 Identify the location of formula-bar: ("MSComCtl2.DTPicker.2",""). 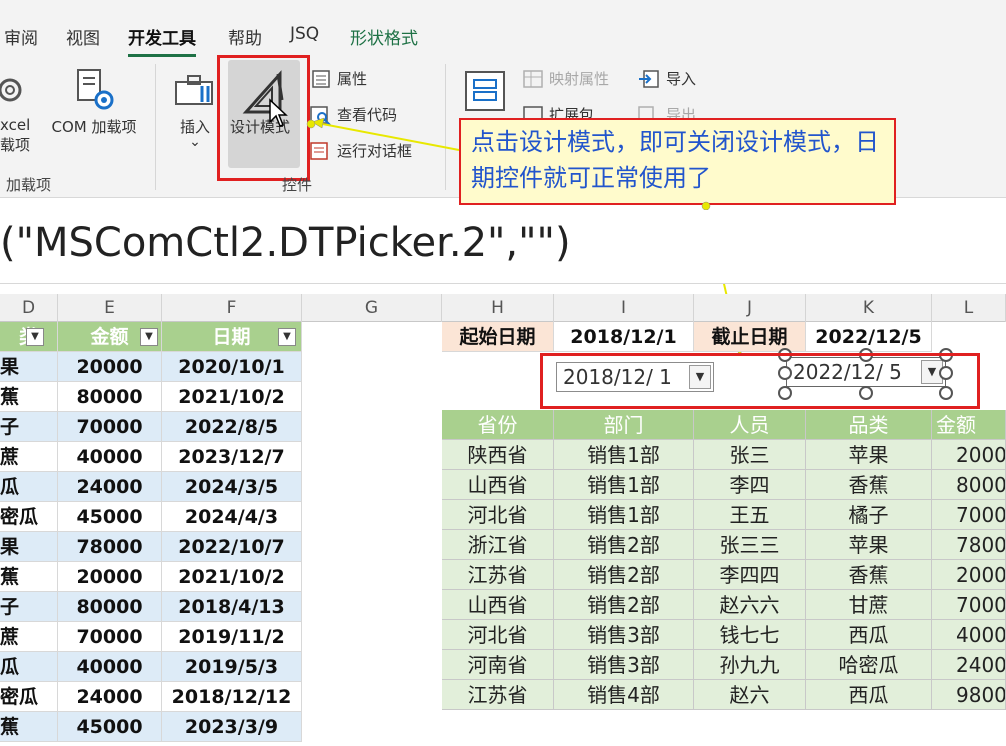
(503, 247).